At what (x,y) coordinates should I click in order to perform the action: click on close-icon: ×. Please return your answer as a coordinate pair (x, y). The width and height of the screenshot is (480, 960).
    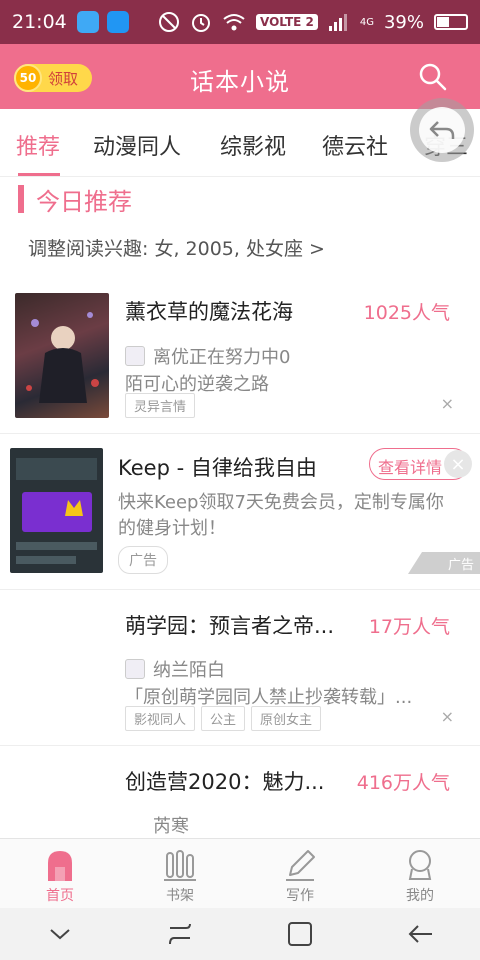
    Looking at the image, I should click on (458, 464).